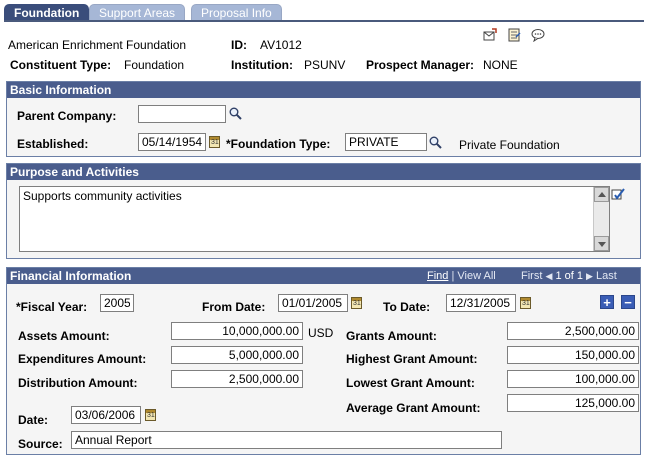 The height and width of the screenshot is (458, 646). Describe the element at coordinates (137, 12) in the screenshot. I see `tab-support-areas: Support Areas` at that location.